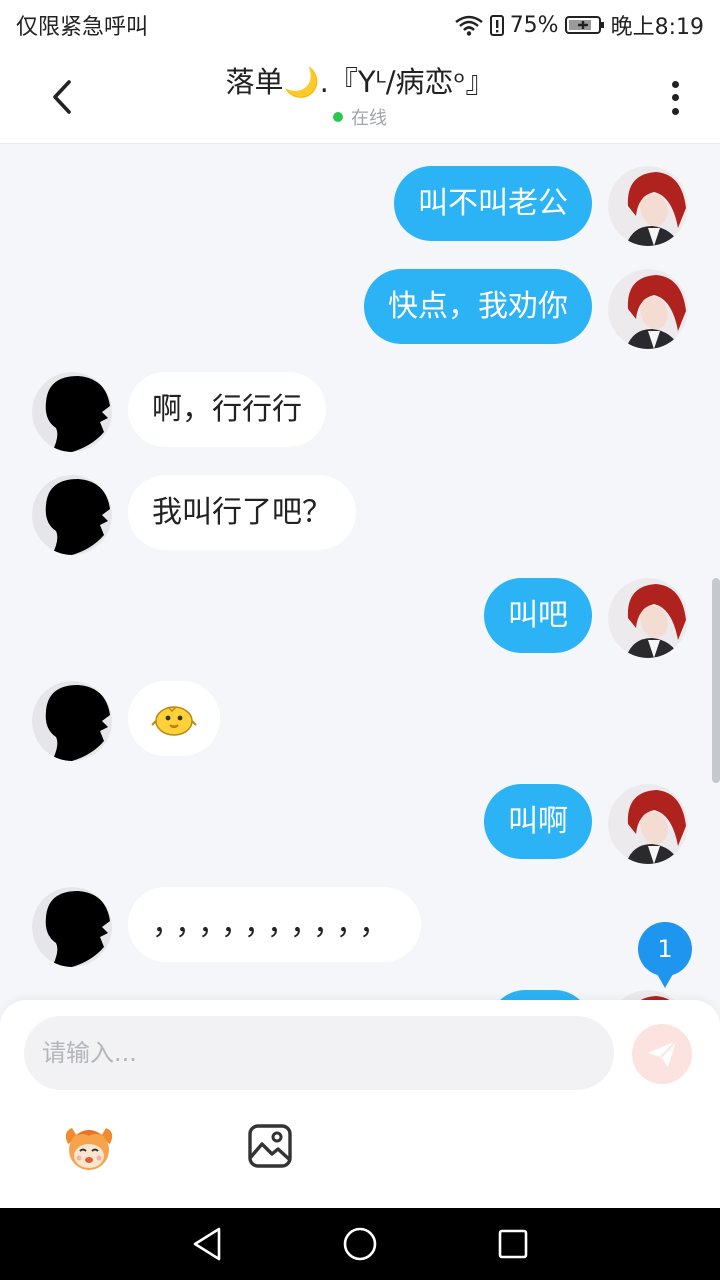  What do you see at coordinates (538, 615) in the screenshot?
I see `outgoing-message-bubble: 叫吧` at bounding box center [538, 615].